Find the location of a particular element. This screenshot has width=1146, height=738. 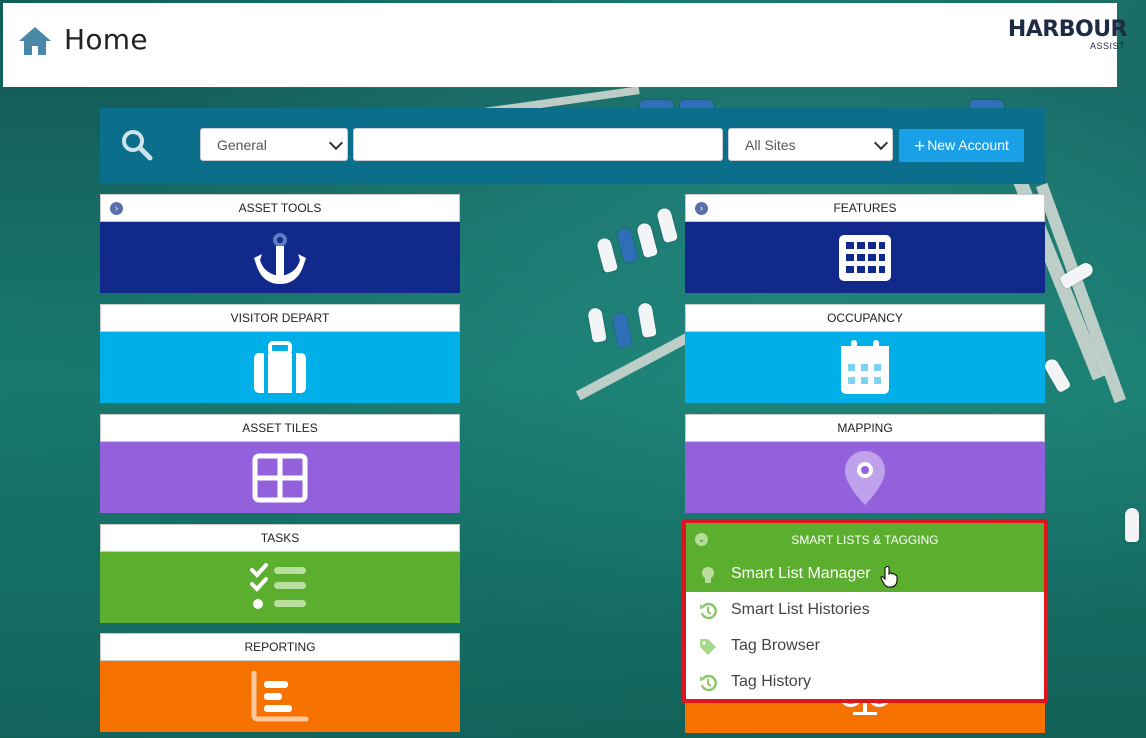

grid-apps-icon is located at coordinates (865, 257).